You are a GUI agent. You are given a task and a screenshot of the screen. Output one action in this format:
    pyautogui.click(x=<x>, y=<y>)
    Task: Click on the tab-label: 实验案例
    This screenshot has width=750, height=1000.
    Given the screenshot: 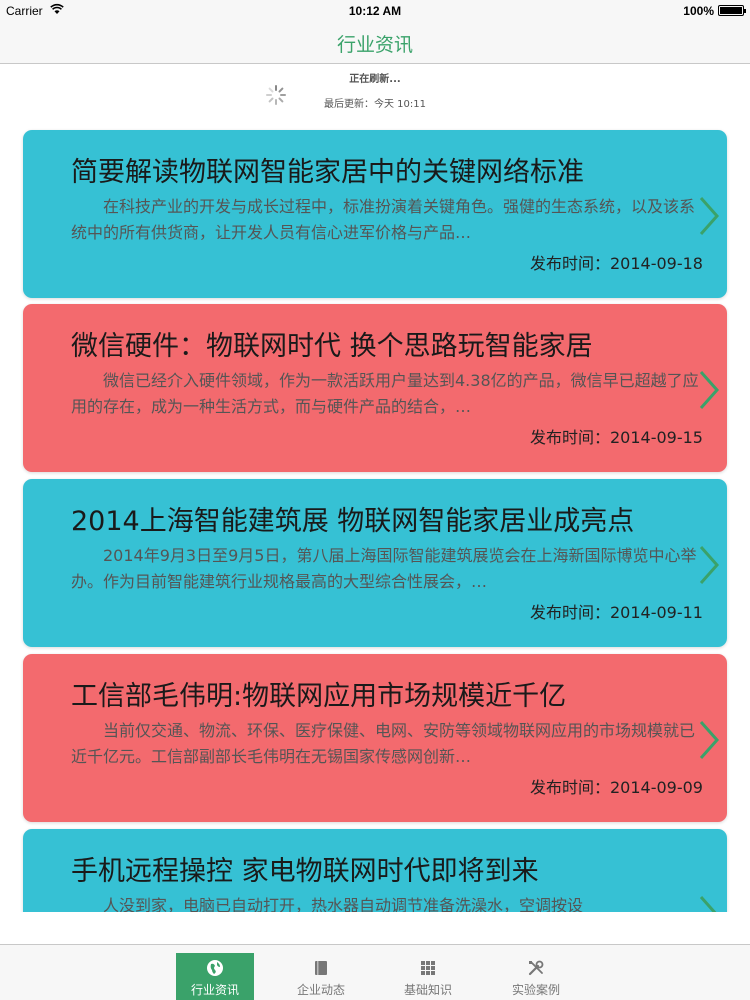 What is the action you would take?
    pyautogui.click(x=535, y=990)
    